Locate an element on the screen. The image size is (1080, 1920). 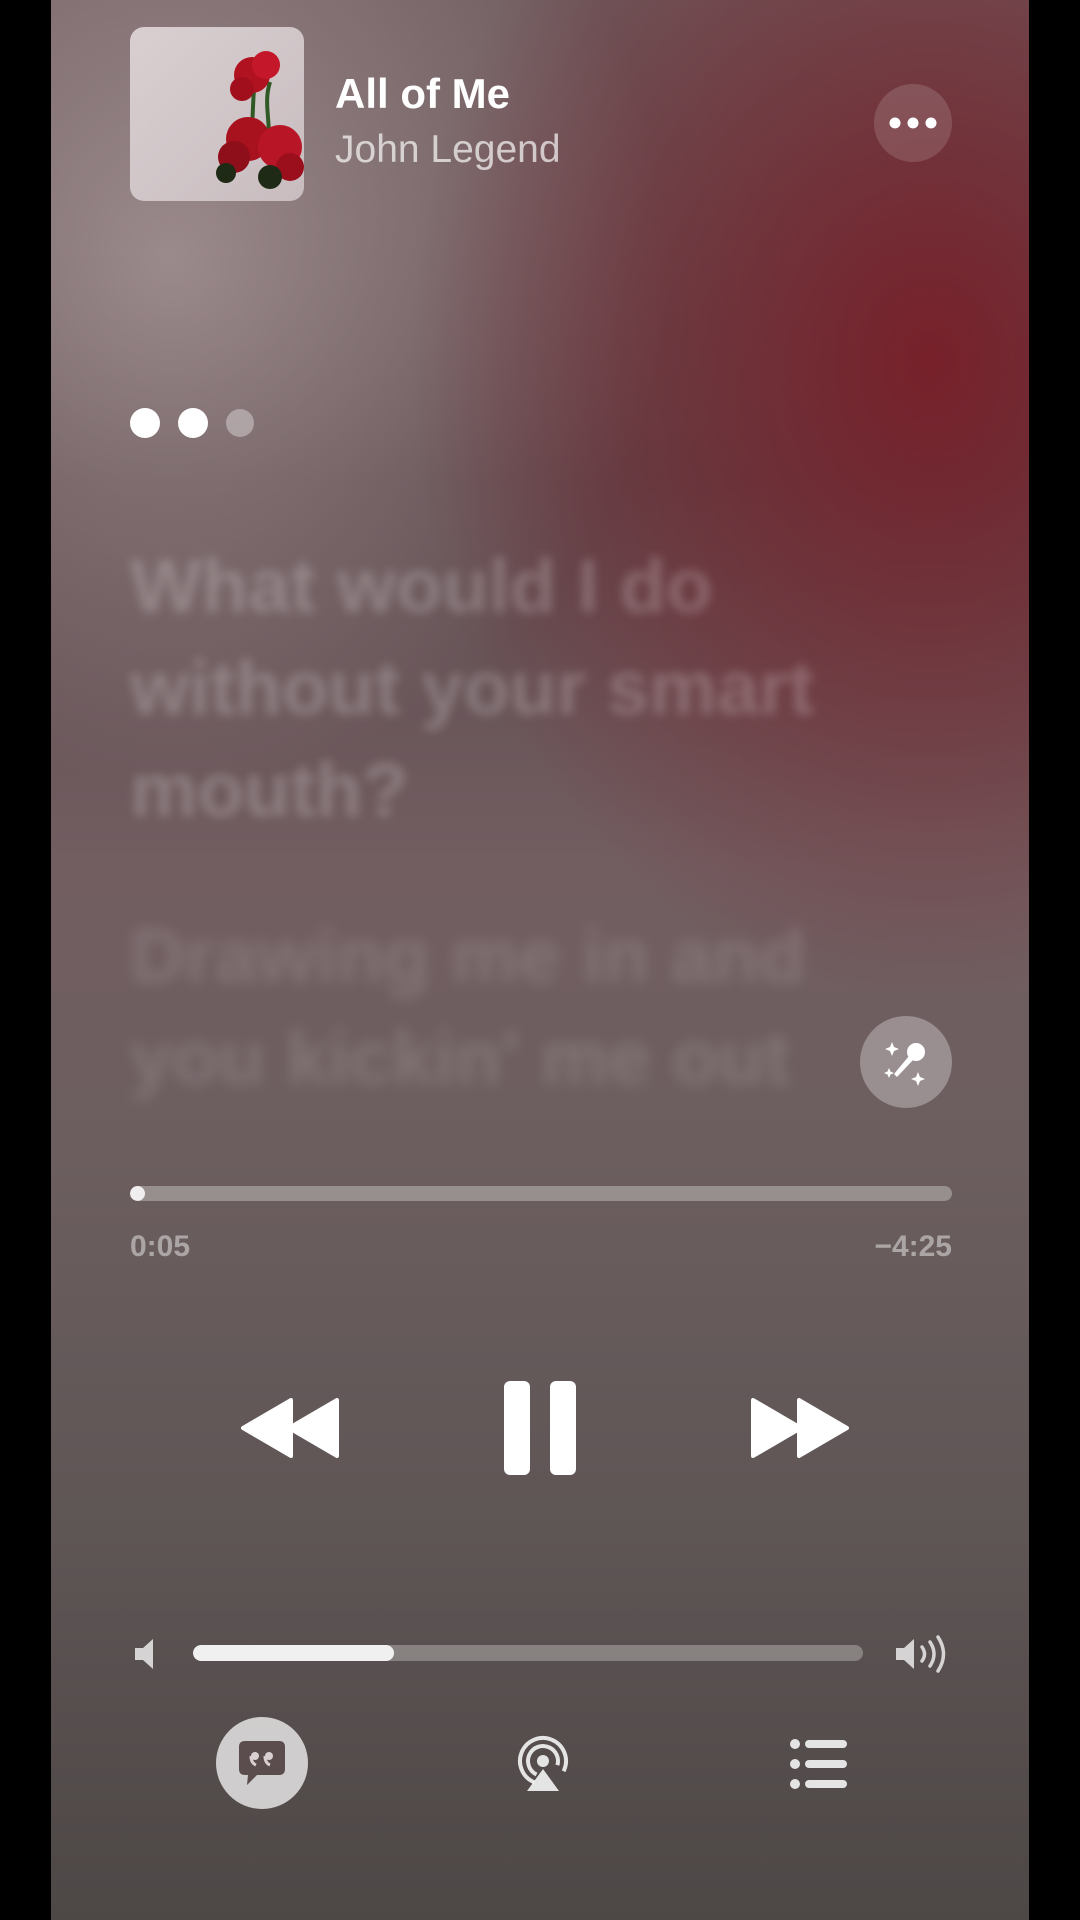
volume-min-icon is located at coordinates (151, 1654).